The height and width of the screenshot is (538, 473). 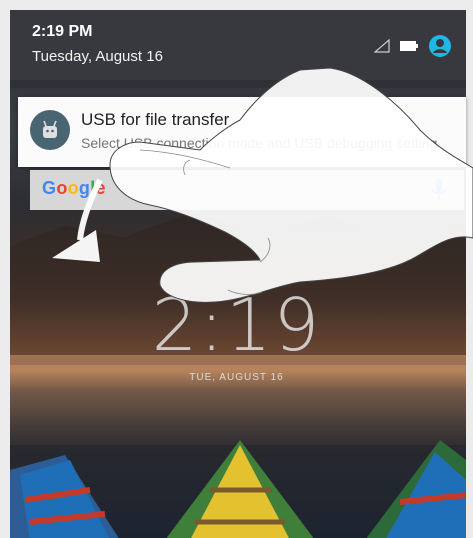 I want to click on status-icons, so click(x=413, y=46).